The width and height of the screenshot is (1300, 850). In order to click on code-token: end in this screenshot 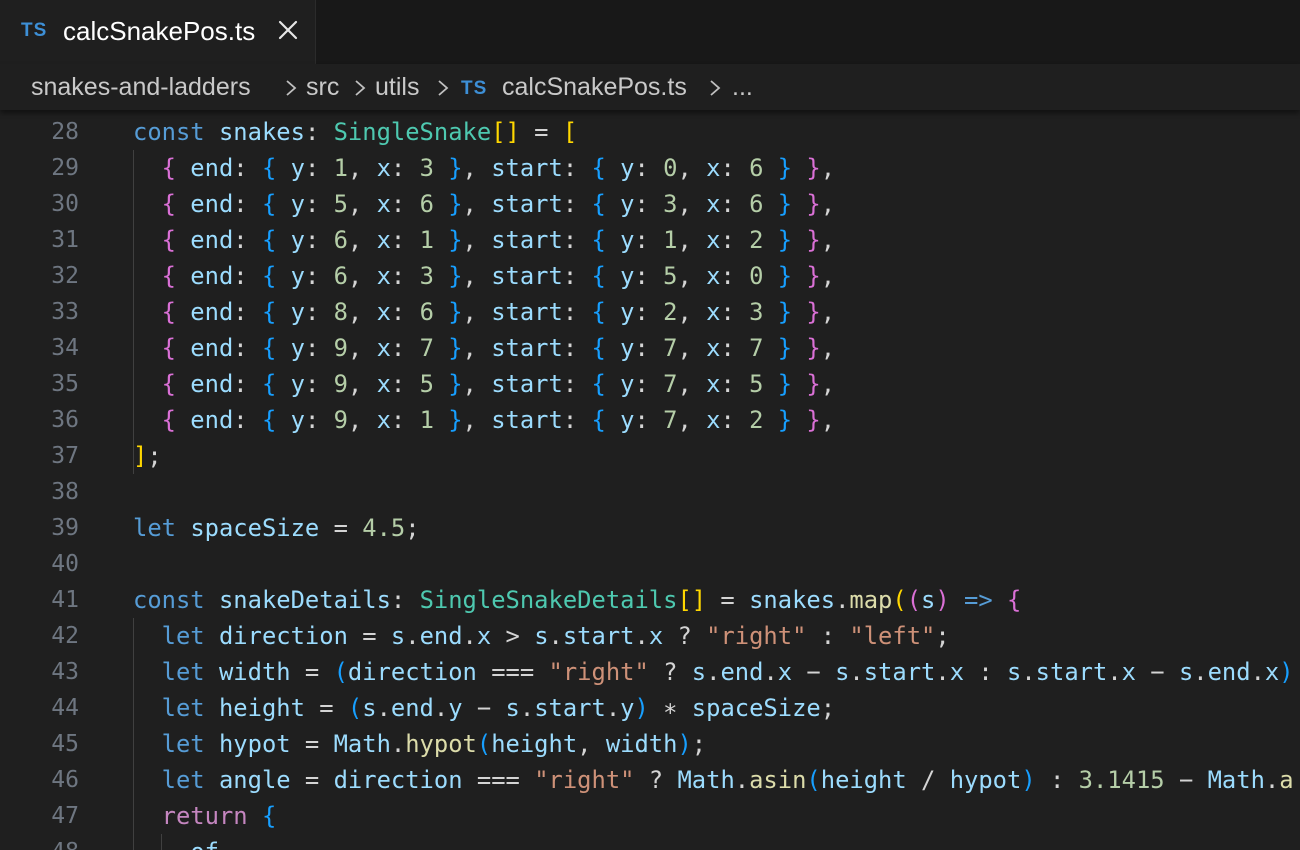, I will do `click(204, 384)`.